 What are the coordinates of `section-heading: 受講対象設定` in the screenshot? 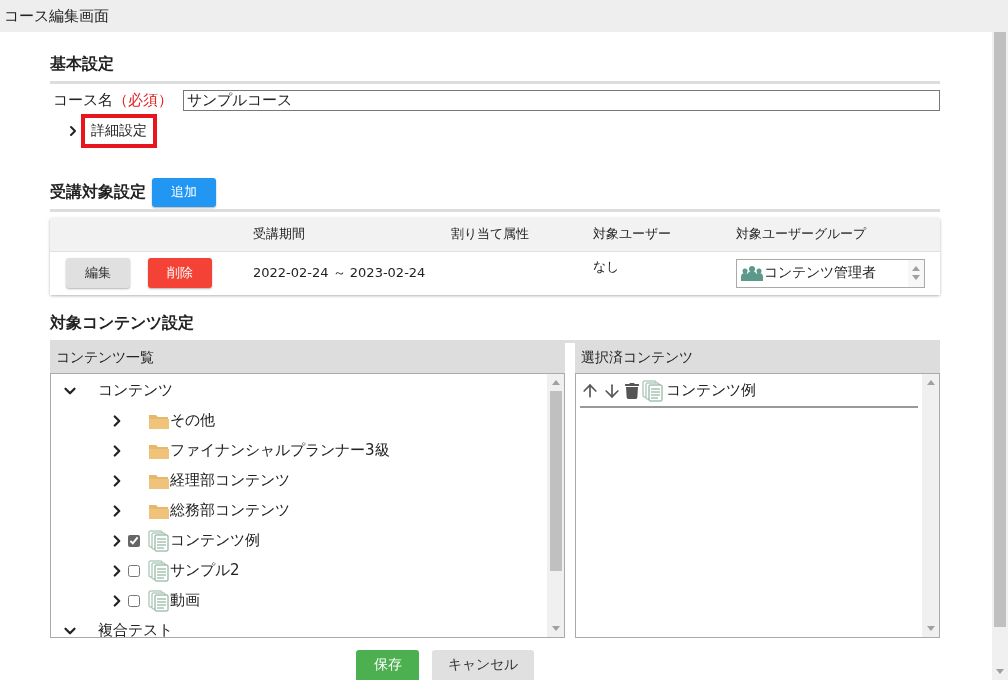 It's located at (98, 192).